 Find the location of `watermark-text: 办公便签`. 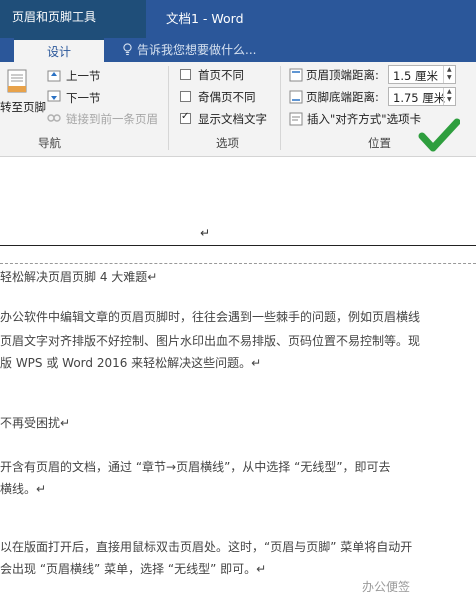

watermark-text: 办公便签 is located at coordinates (386, 587).